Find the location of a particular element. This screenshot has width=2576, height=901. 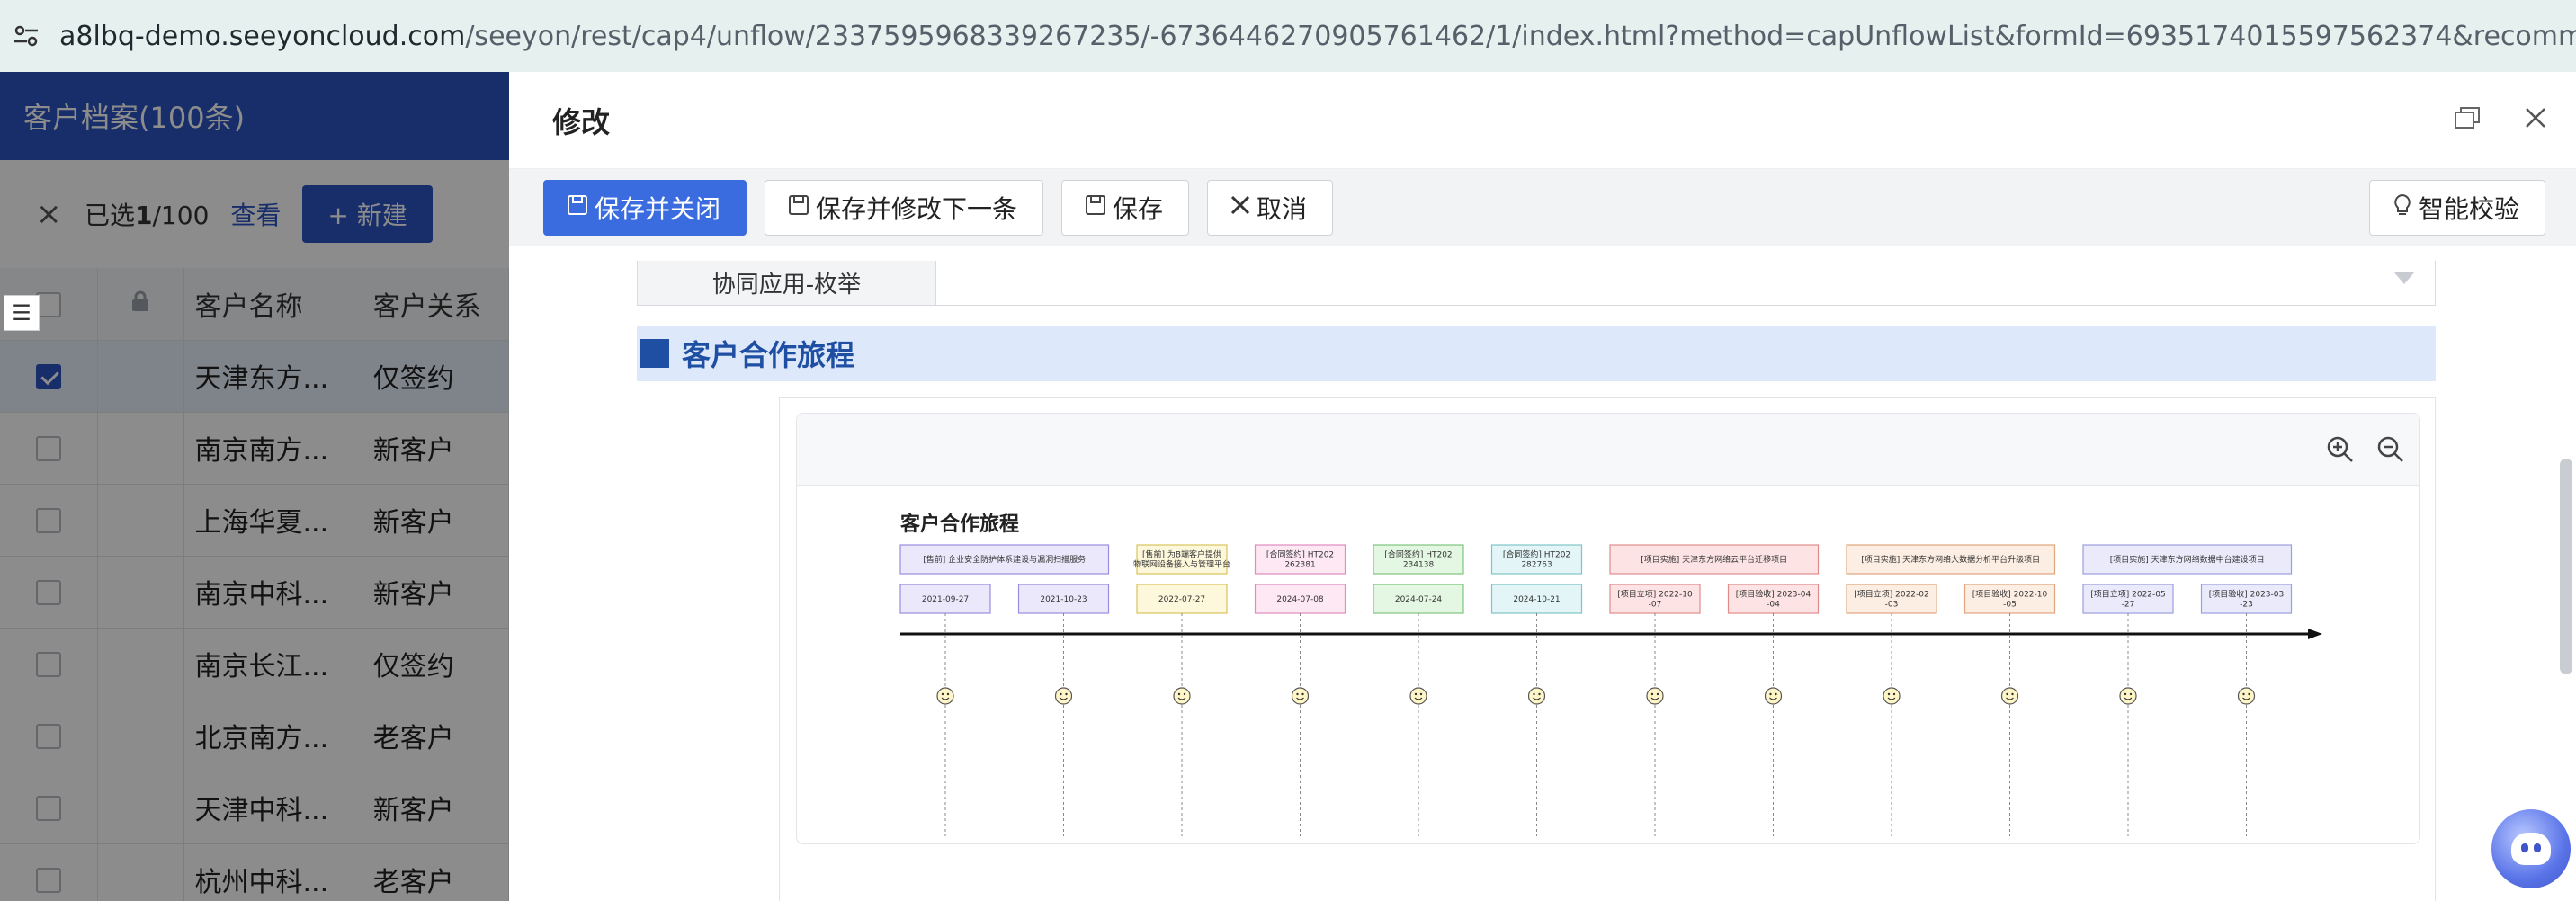

timeline-event: [合同签约] HT202234138 2024-07-24 is located at coordinates (1418, 690).